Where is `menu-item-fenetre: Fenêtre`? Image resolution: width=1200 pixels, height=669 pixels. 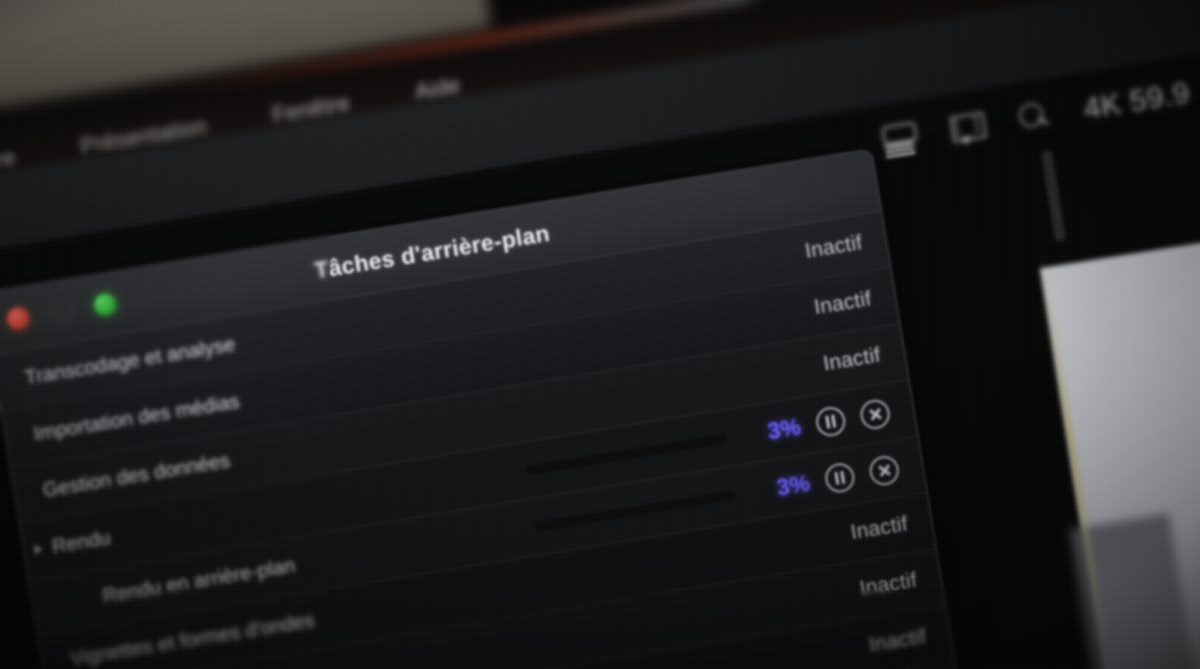
menu-item-fenetre: Fenêtre is located at coordinates (311, 109).